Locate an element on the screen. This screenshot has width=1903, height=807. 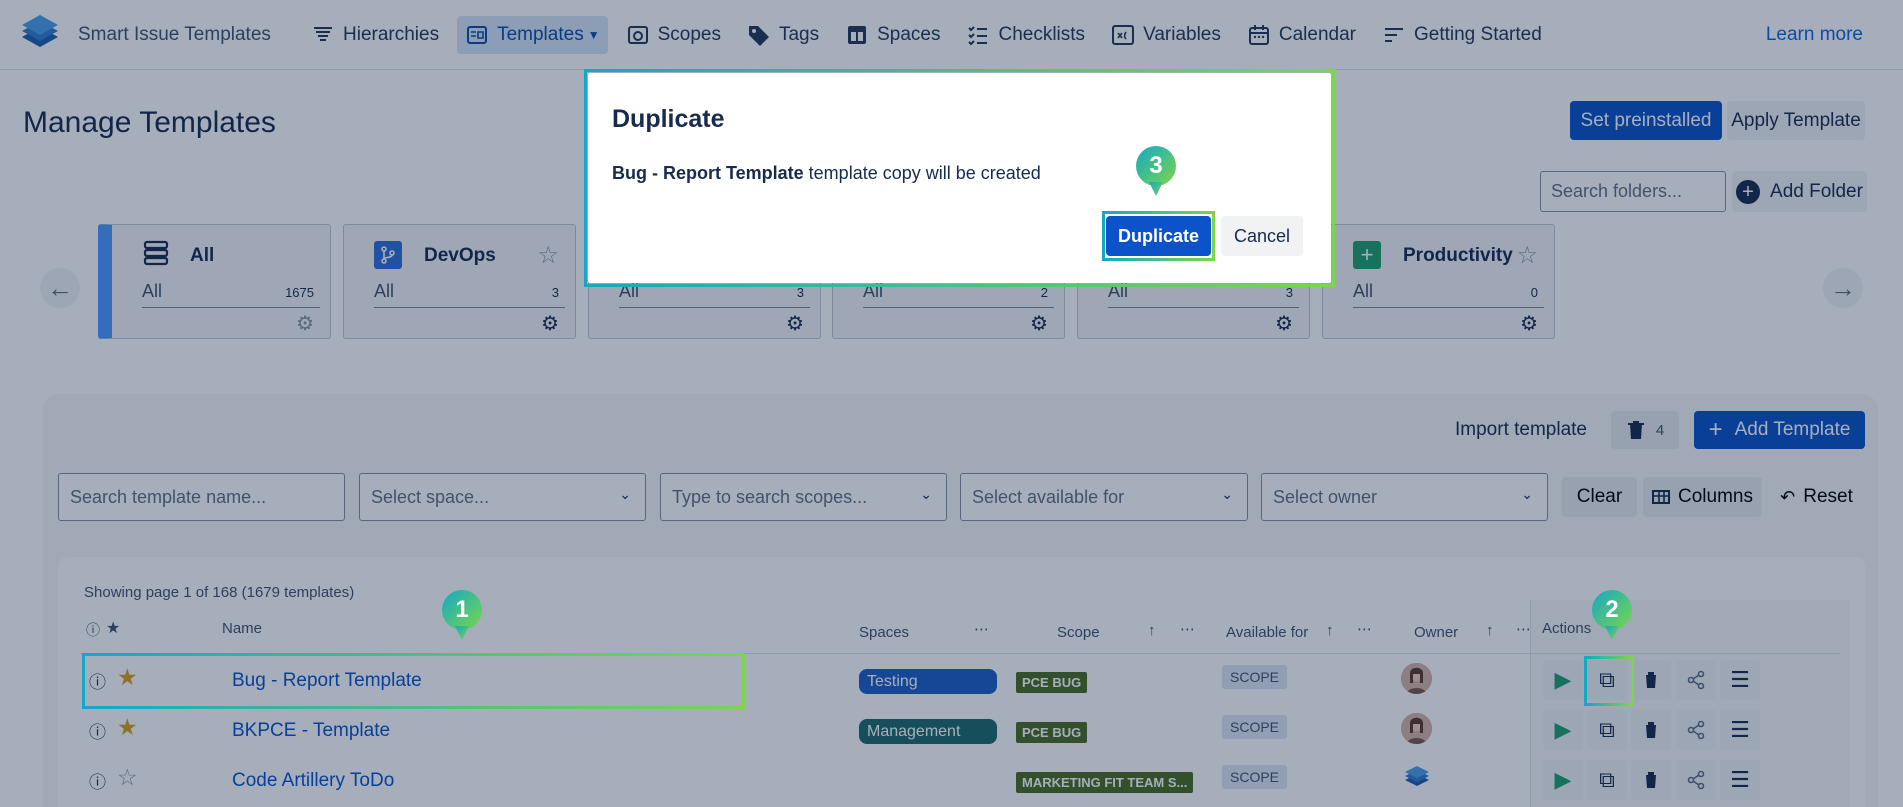
step-number: 3 is located at coordinates (1156, 165).